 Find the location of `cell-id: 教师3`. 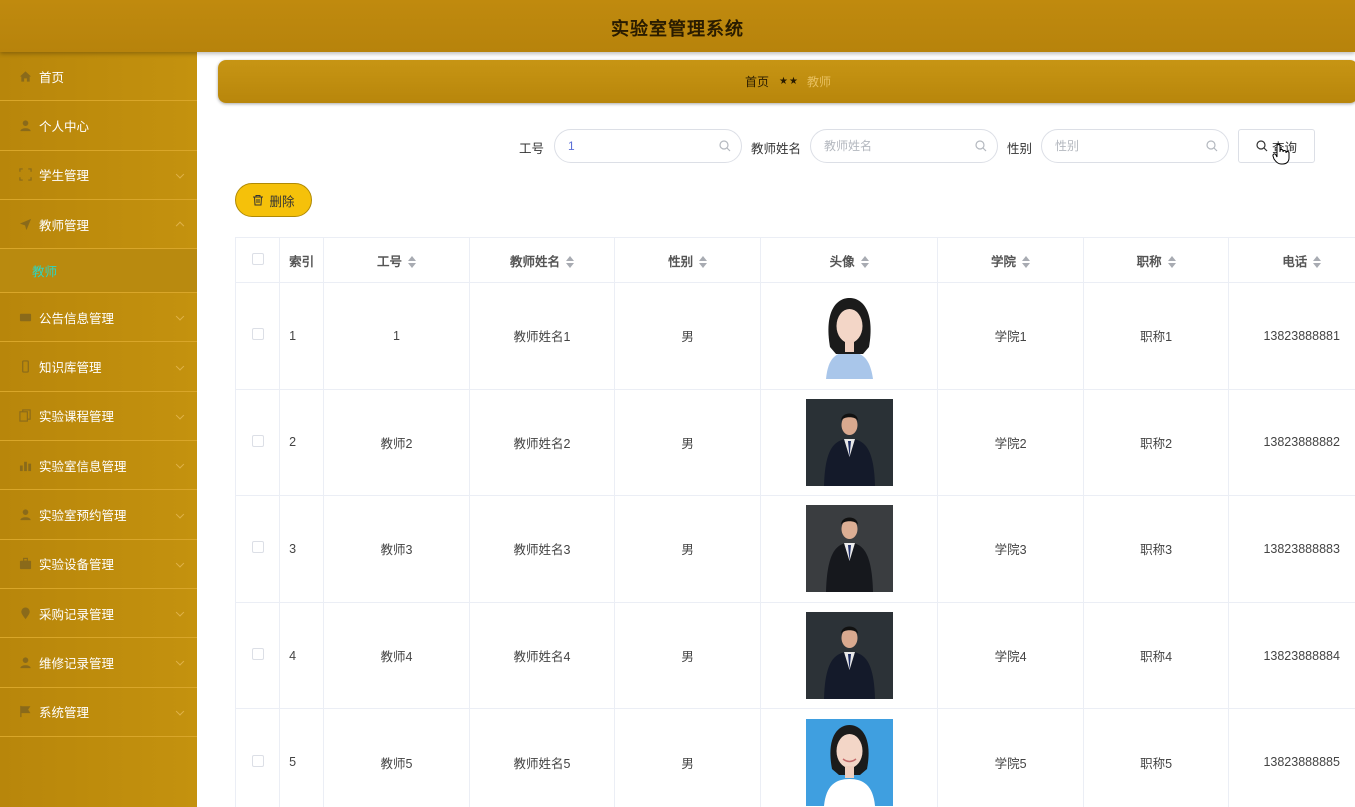

cell-id: 教师3 is located at coordinates (396, 549).